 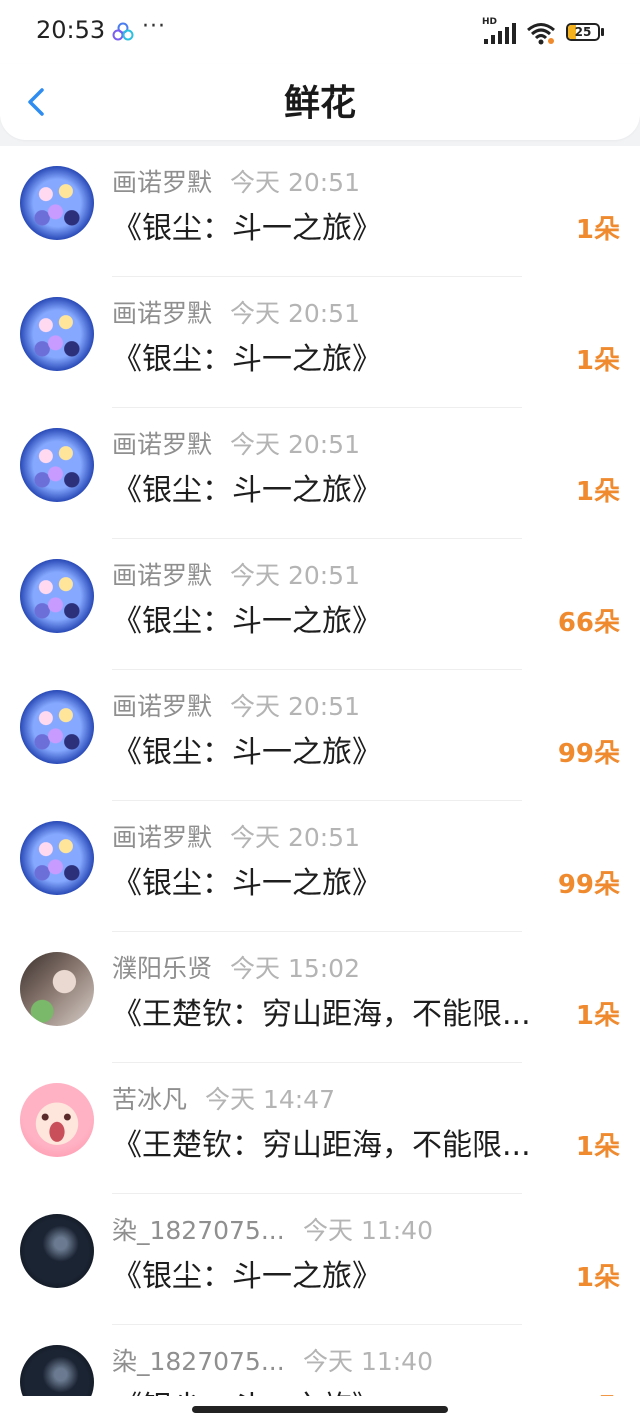 I want to click on cloud-app-icon, so click(x=123, y=31).